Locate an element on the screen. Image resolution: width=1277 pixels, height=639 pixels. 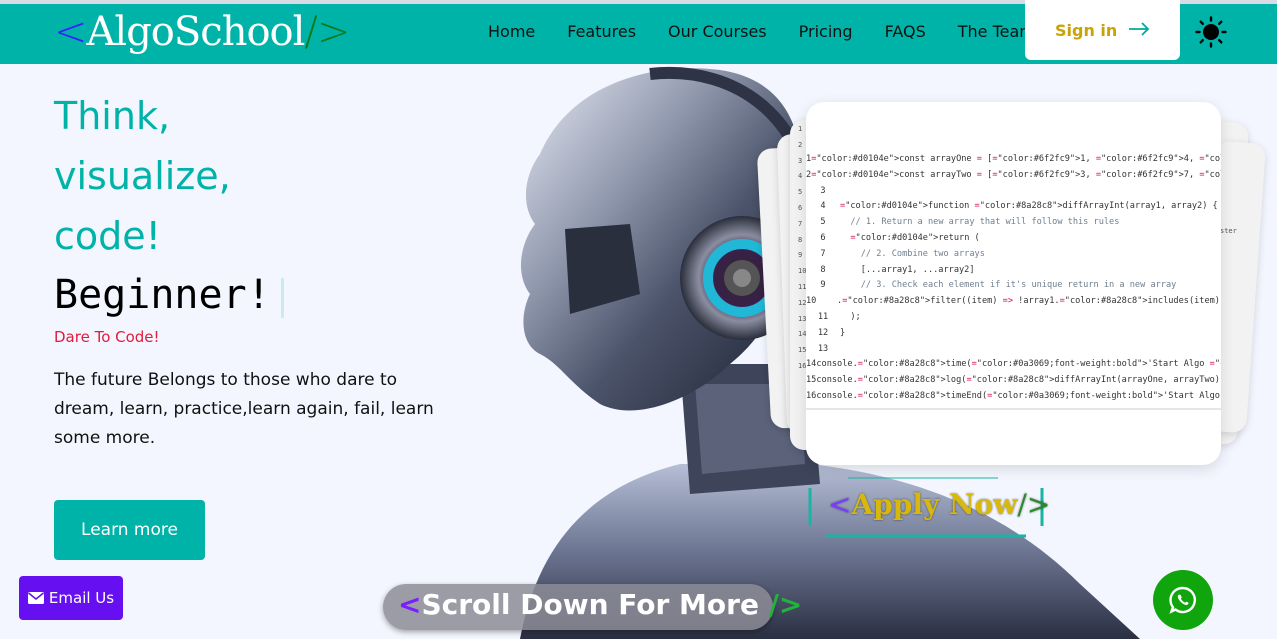
code-line-number: 9 is located at coordinates (823, 285).